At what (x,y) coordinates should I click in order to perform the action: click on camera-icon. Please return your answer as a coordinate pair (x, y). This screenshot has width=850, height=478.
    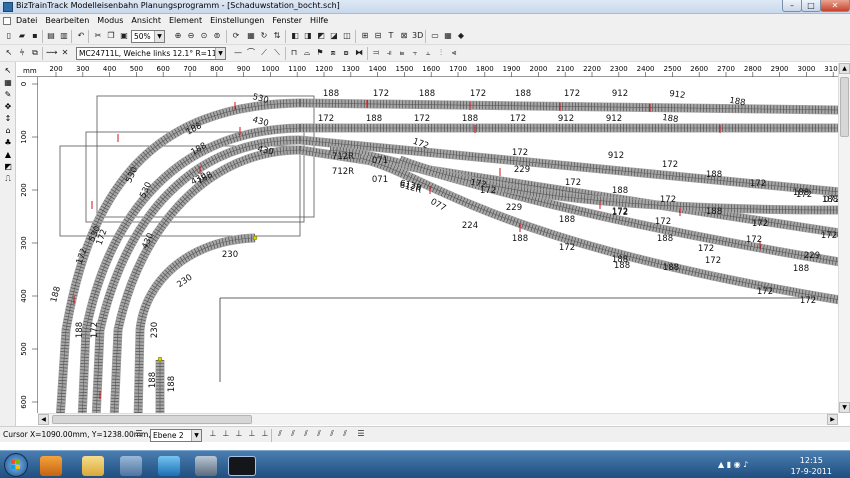
    Looking at the image, I should click on (206, 466).